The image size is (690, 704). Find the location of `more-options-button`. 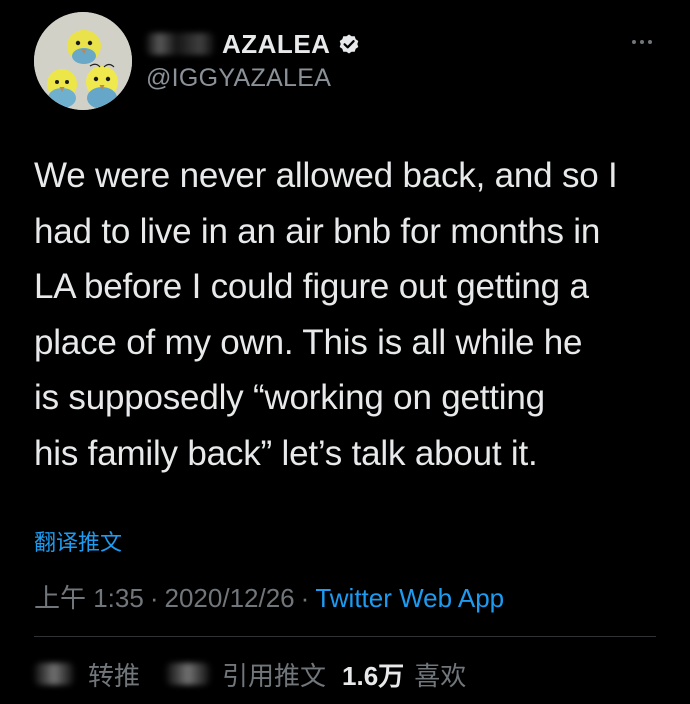

more-options-button is located at coordinates (642, 42).